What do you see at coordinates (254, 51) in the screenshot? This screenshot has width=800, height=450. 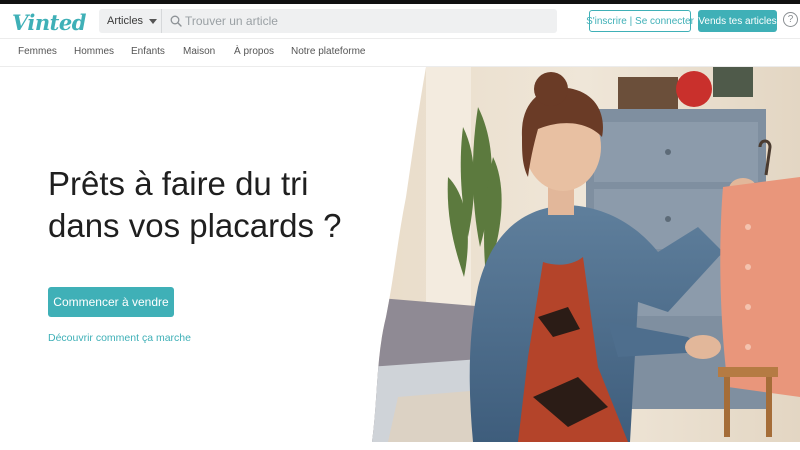 I see `nav-item-a-propos: À propos` at bounding box center [254, 51].